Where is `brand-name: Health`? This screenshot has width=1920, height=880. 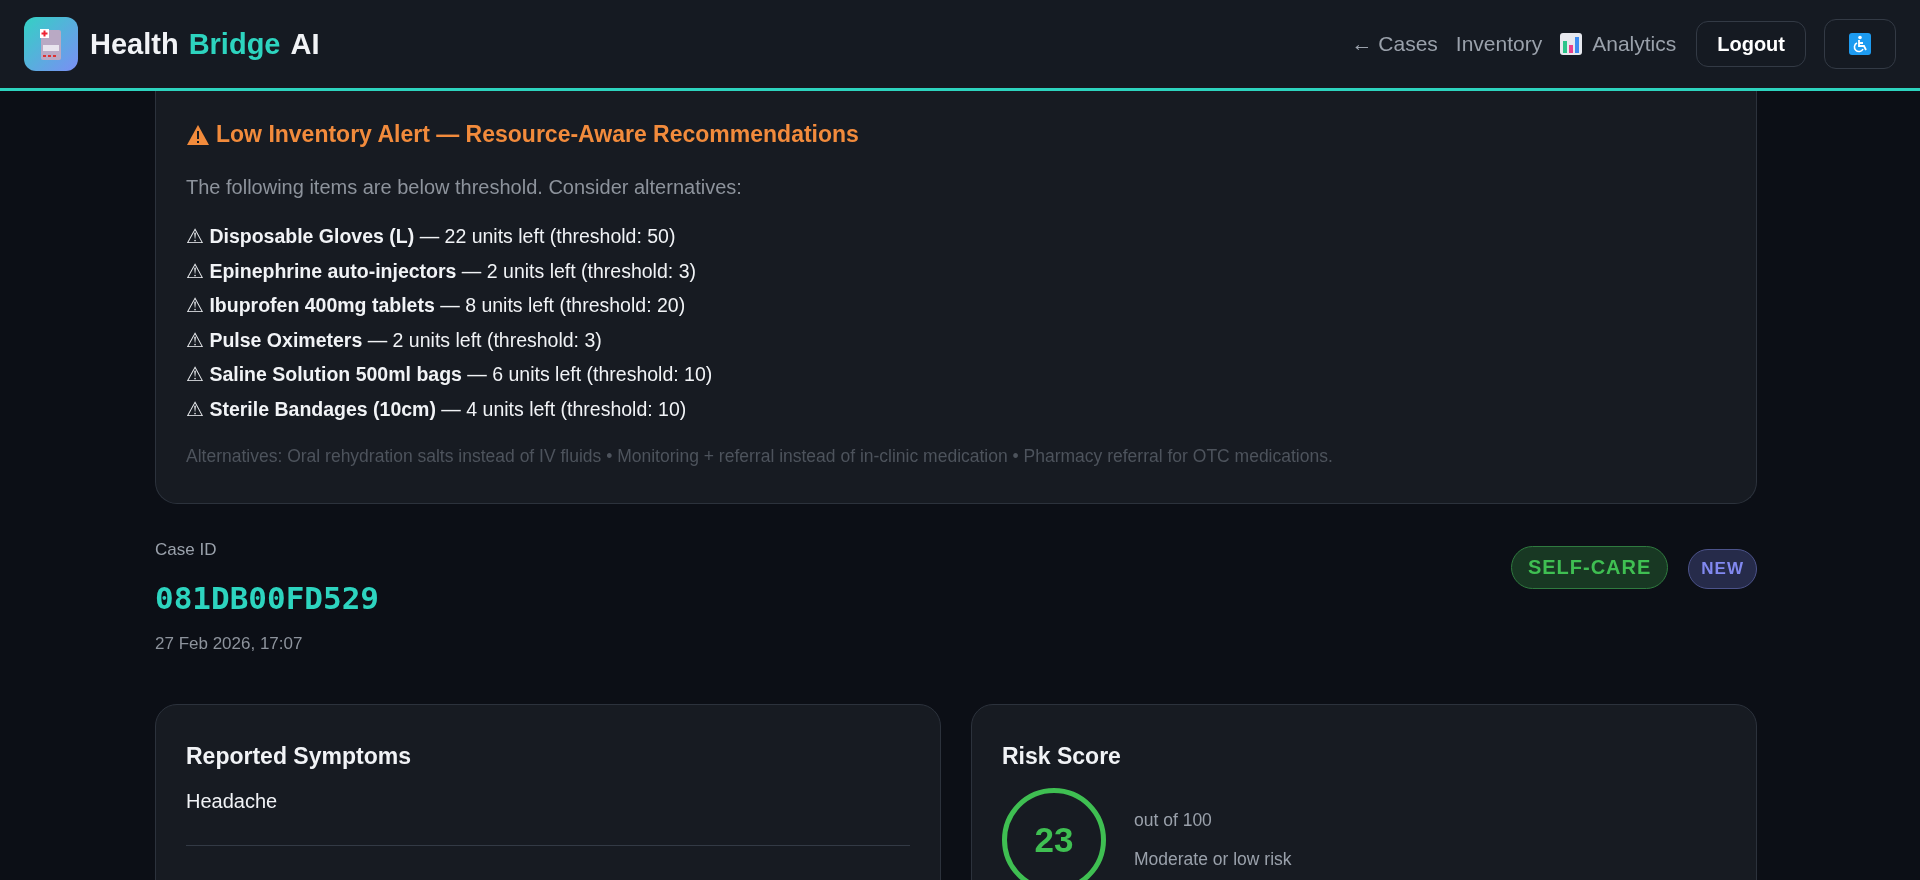 brand-name: Health is located at coordinates (134, 44).